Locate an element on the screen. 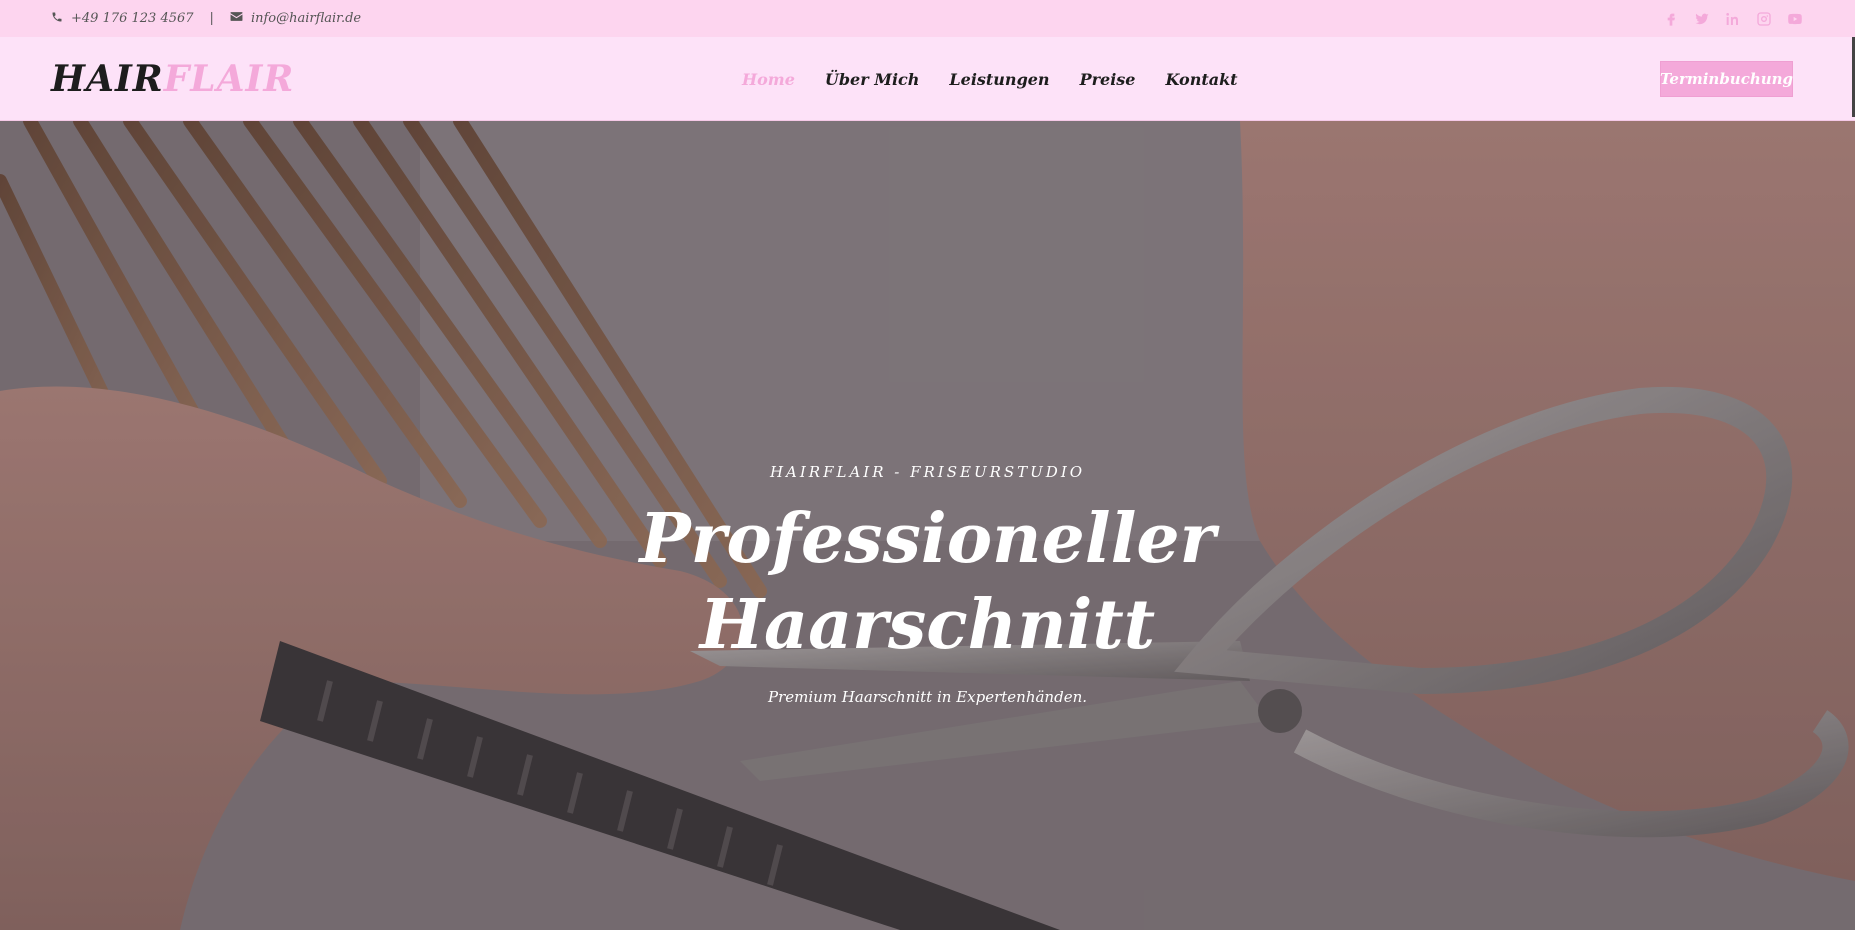  linkedin-icon is located at coordinates (1732, 18).